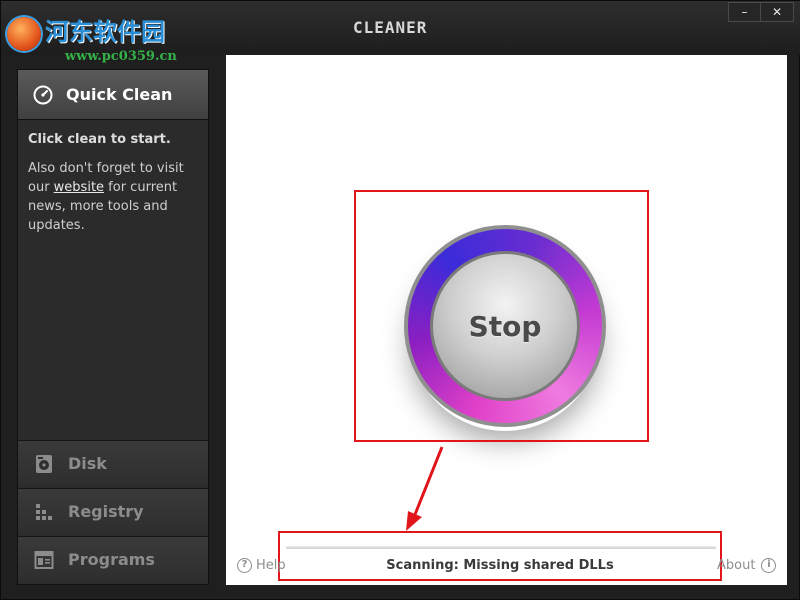  I want to click on watermark-url: www.pc0359.cn, so click(121, 56).